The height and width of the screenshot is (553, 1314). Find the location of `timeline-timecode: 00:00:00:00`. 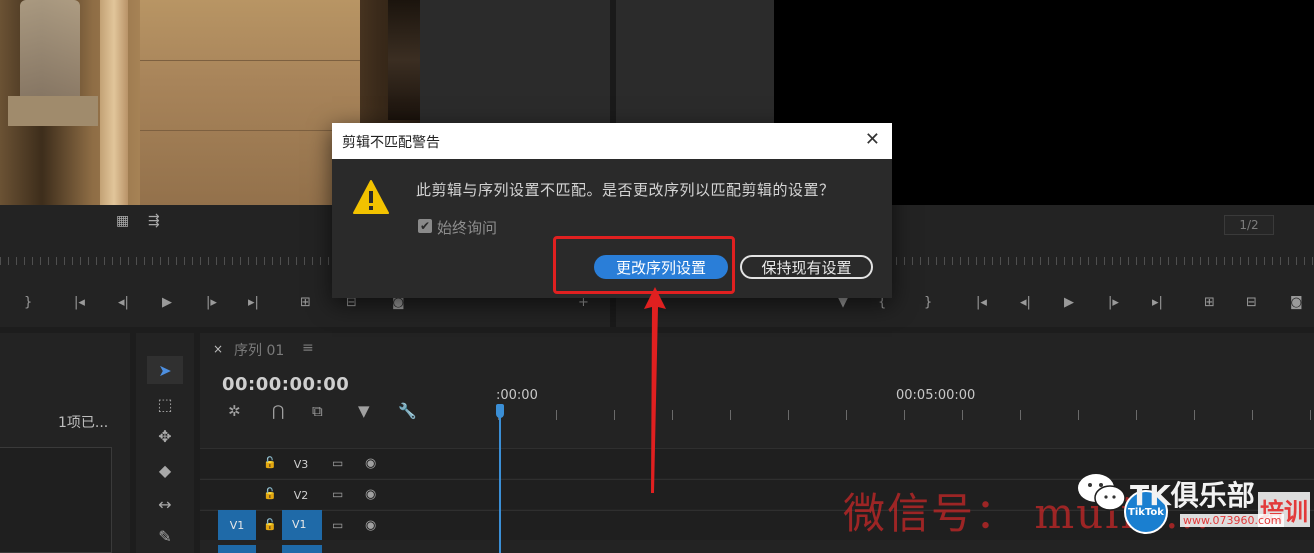

timeline-timecode: 00:00:00:00 is located at coordinates (285, 384).